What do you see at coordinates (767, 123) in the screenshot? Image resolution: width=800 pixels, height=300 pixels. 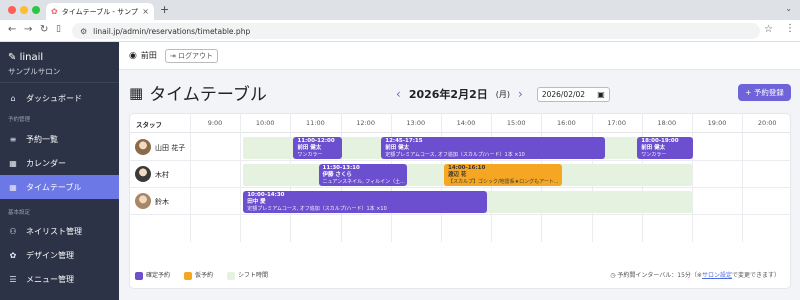 I see `hour-header: 20:00` at bounding box center [767, 123].